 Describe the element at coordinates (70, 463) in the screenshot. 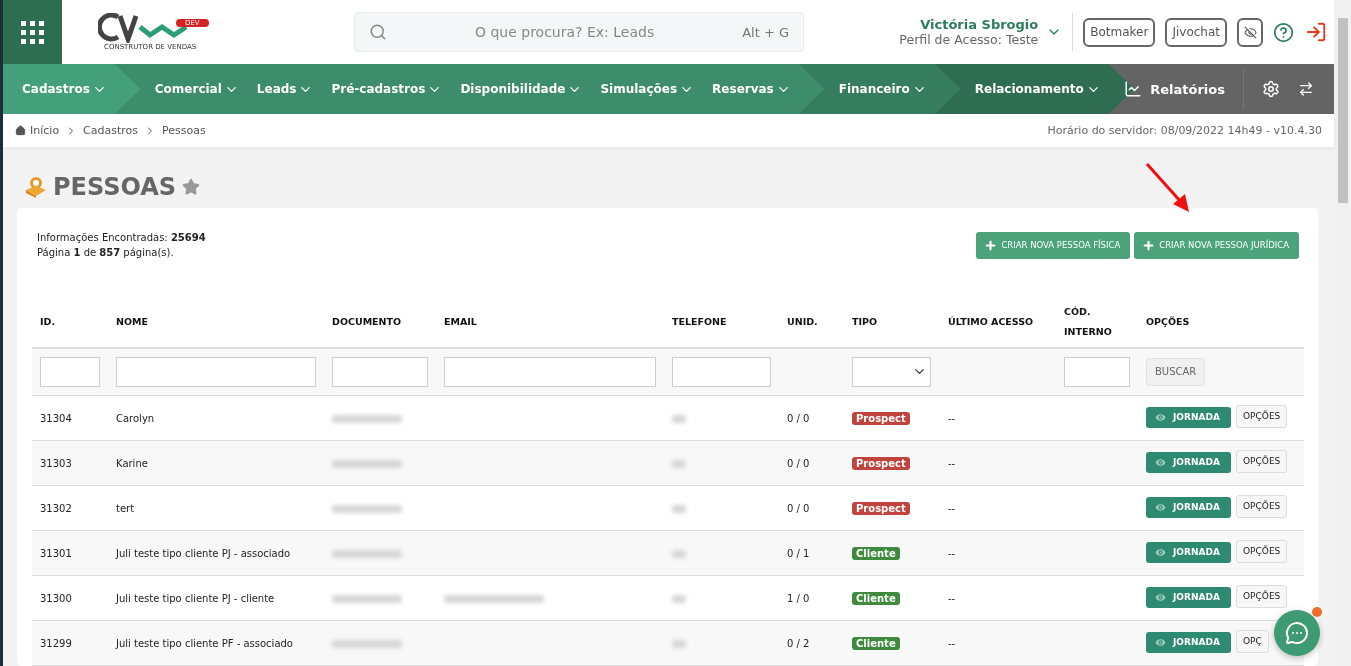

I see `table-cell: 31303` at that location.